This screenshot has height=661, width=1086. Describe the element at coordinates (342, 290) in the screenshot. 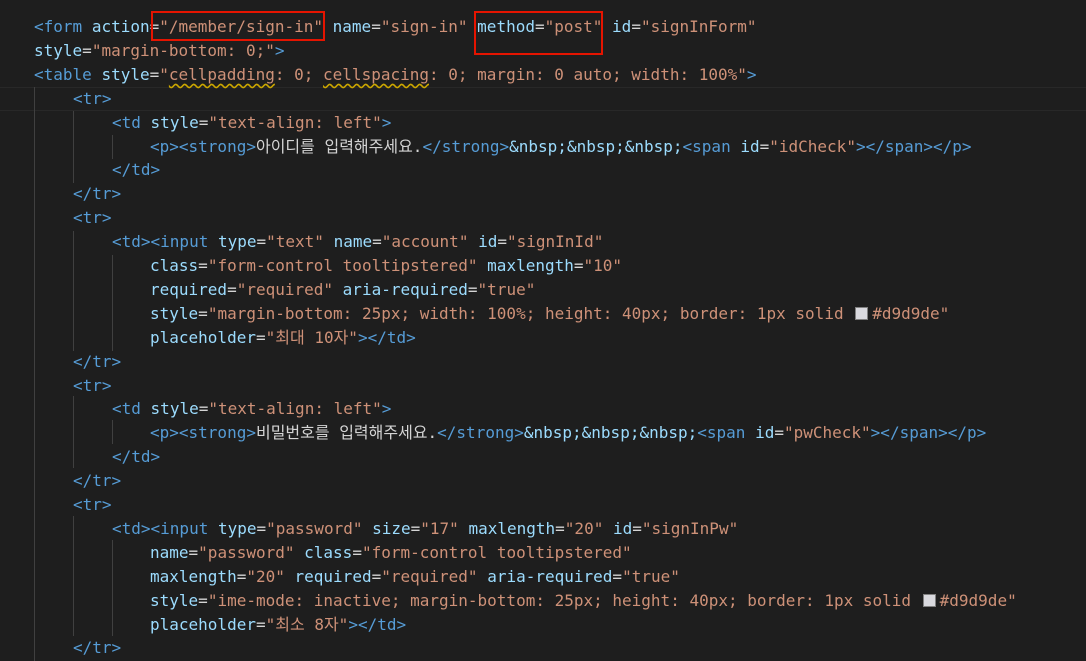

I see `code-line: required="required" aria-required="true"` at that location.